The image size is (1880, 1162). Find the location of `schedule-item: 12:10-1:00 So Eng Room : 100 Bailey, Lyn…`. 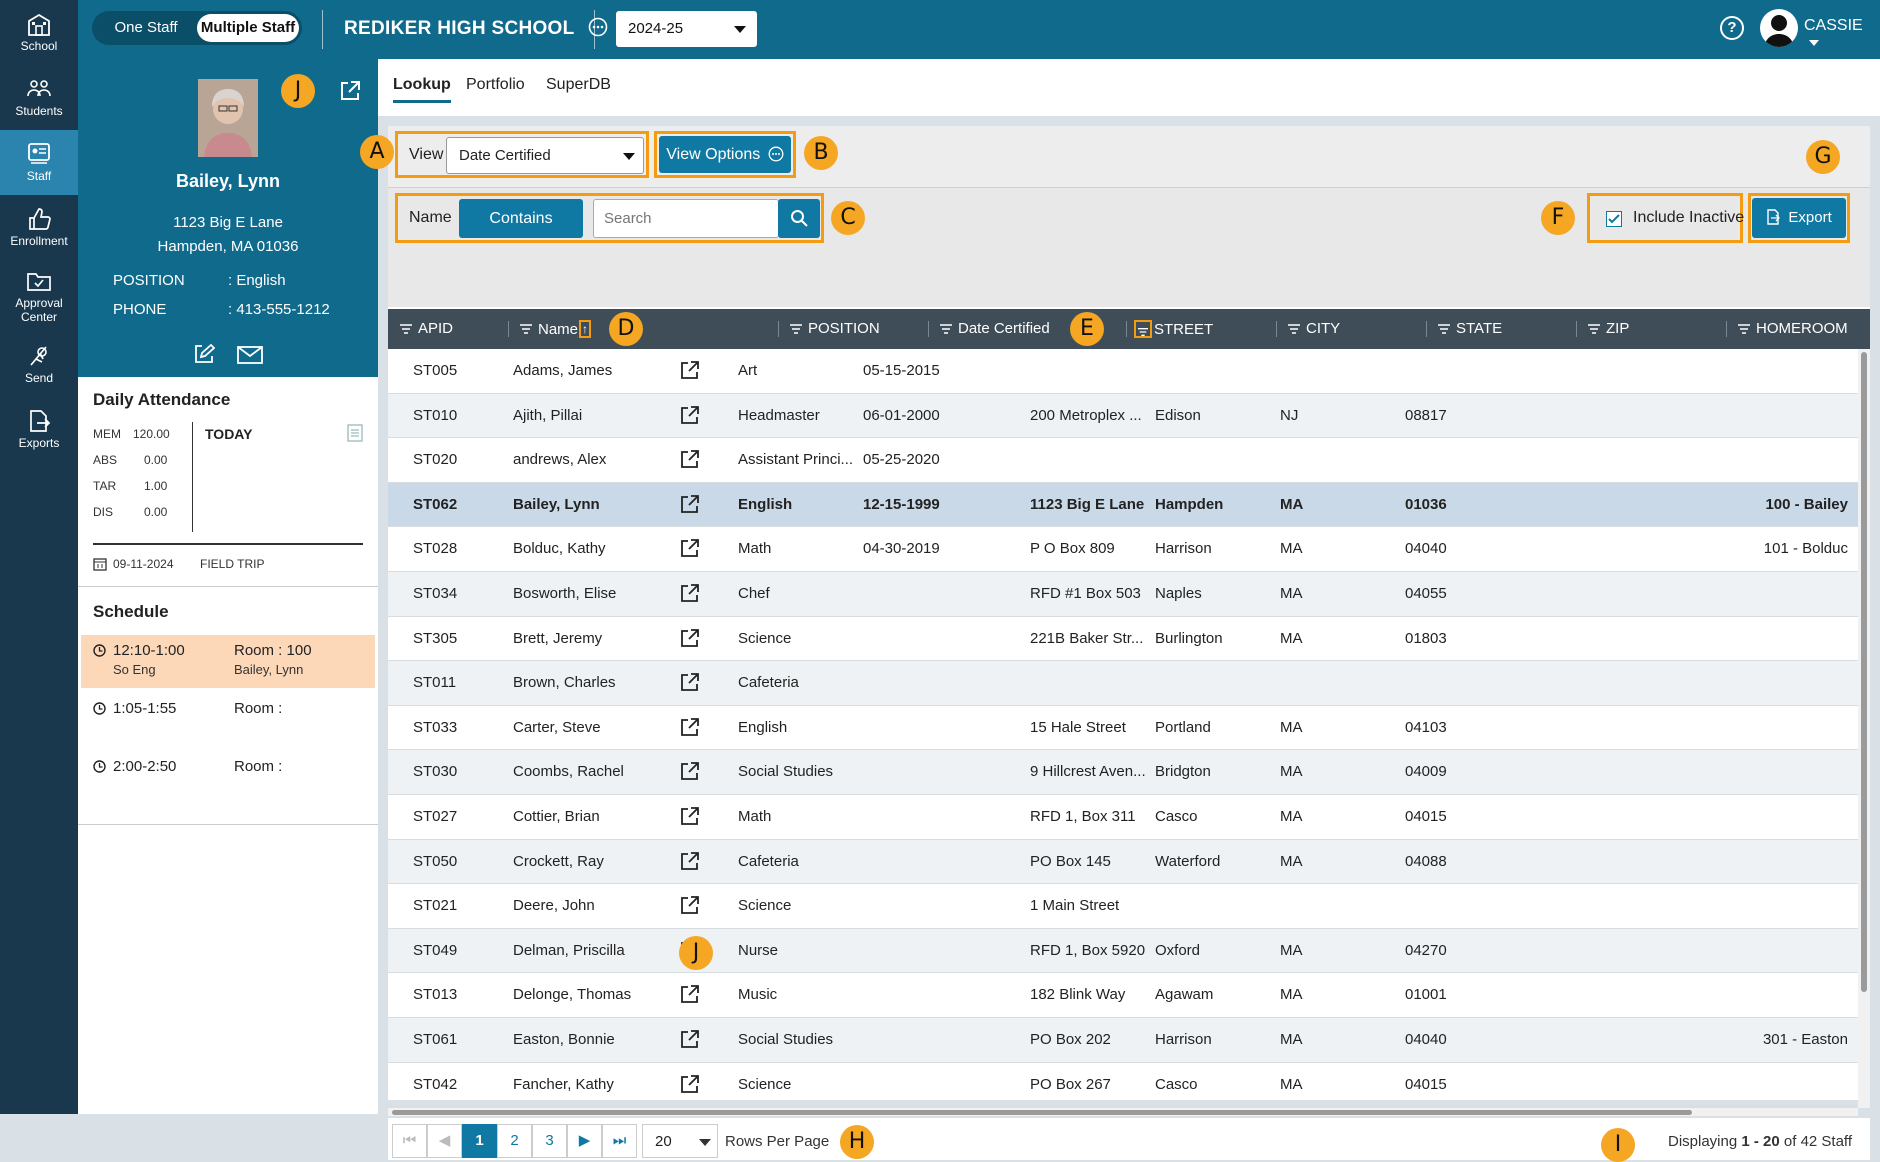

schedule-item: 12:10-1:00 So Eng Room : 100 Bailey, Lyn… is located at coordinates (228, 661).